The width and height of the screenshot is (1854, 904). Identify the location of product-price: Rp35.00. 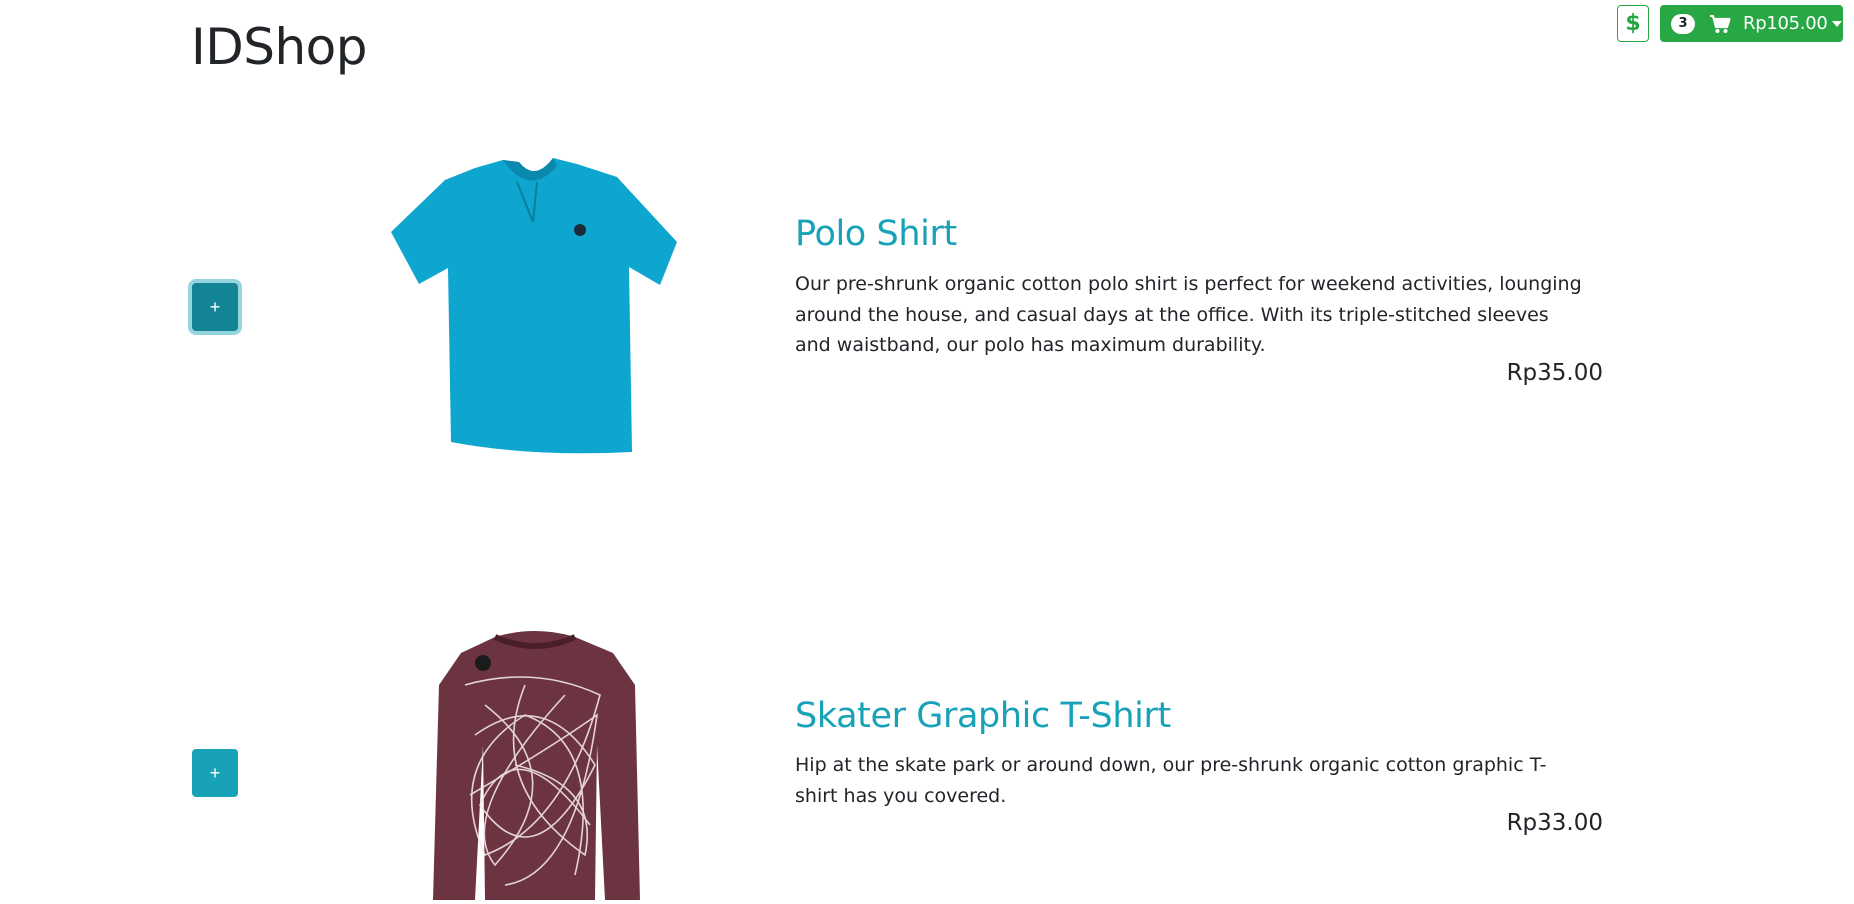
(1554, 373).